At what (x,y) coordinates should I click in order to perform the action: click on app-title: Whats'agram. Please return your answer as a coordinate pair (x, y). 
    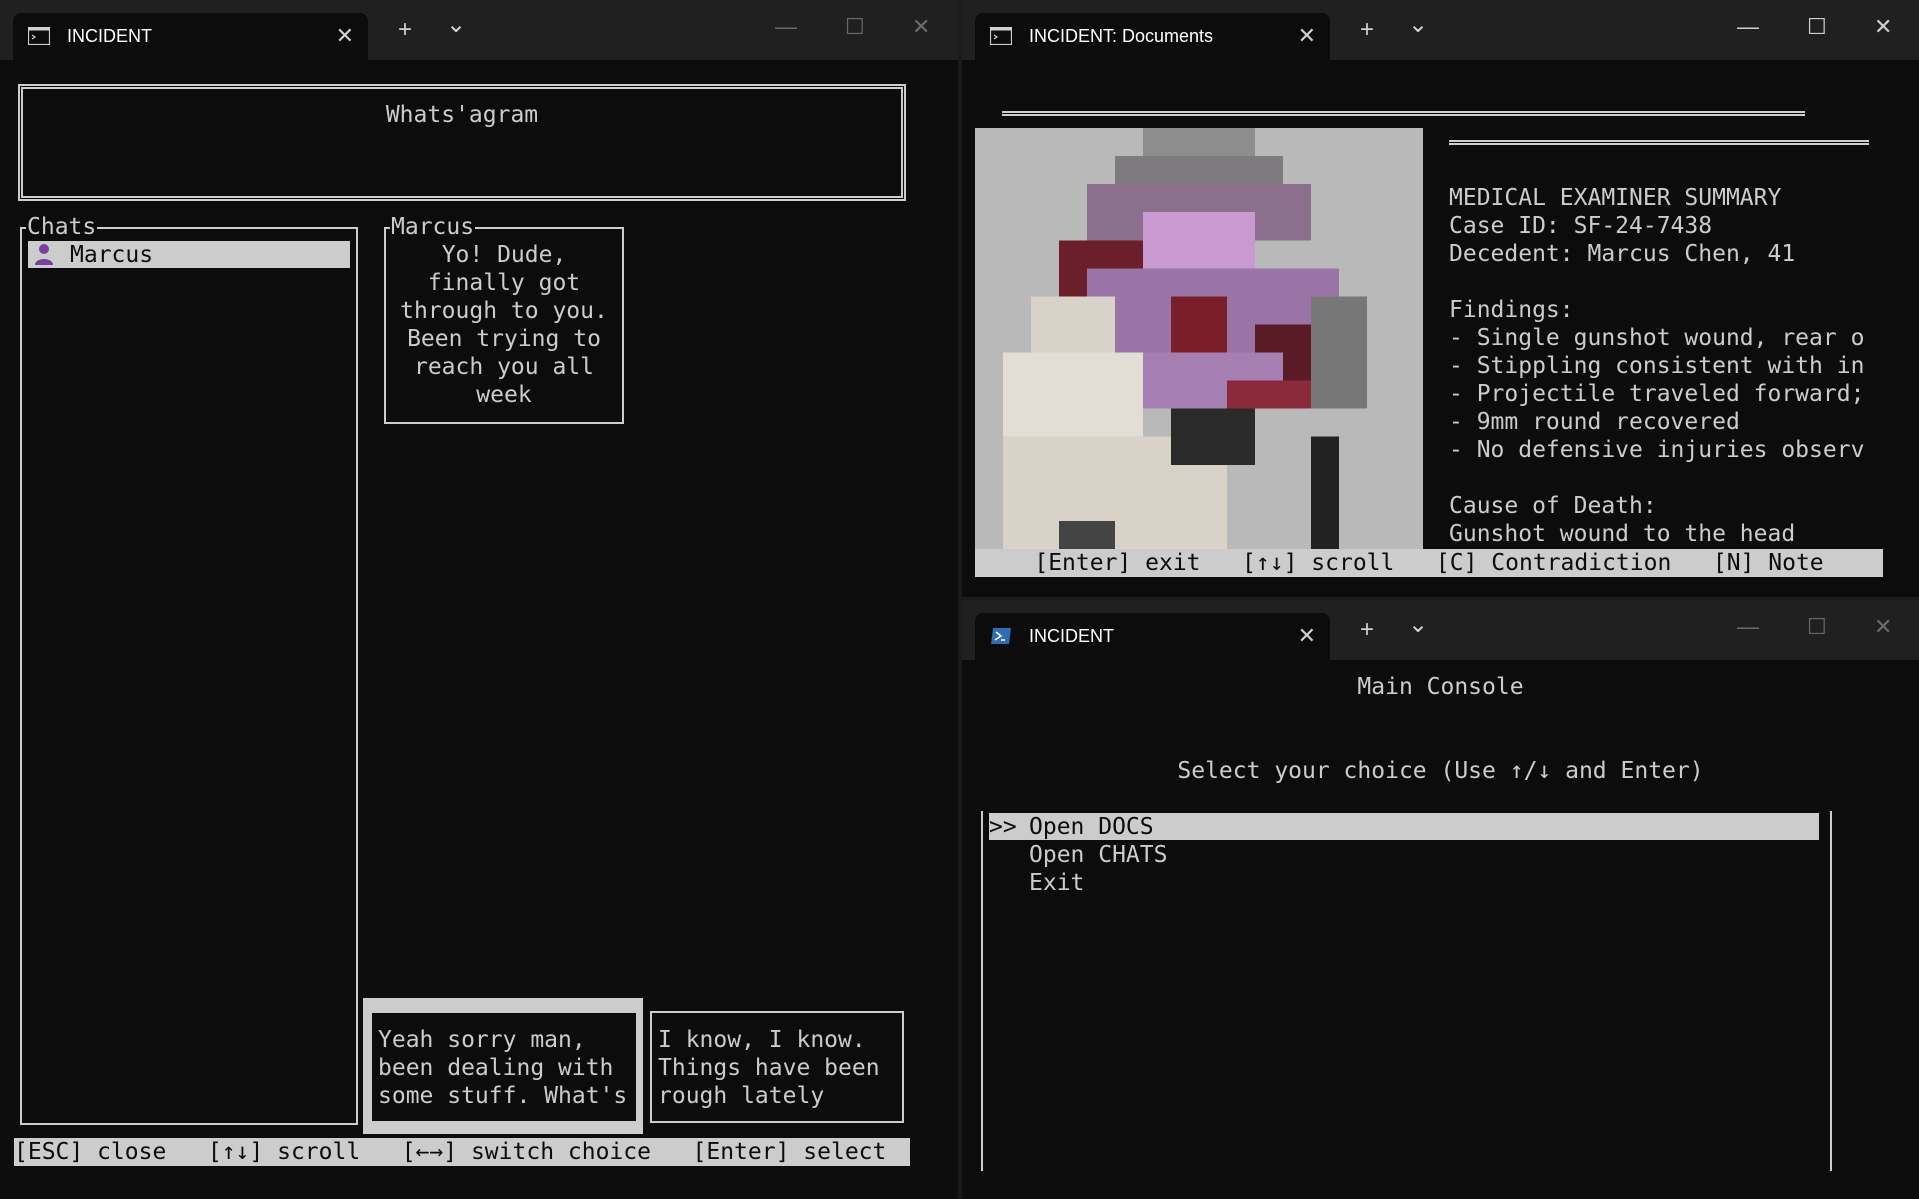
    Looking at the image, I should click on (462, 115).